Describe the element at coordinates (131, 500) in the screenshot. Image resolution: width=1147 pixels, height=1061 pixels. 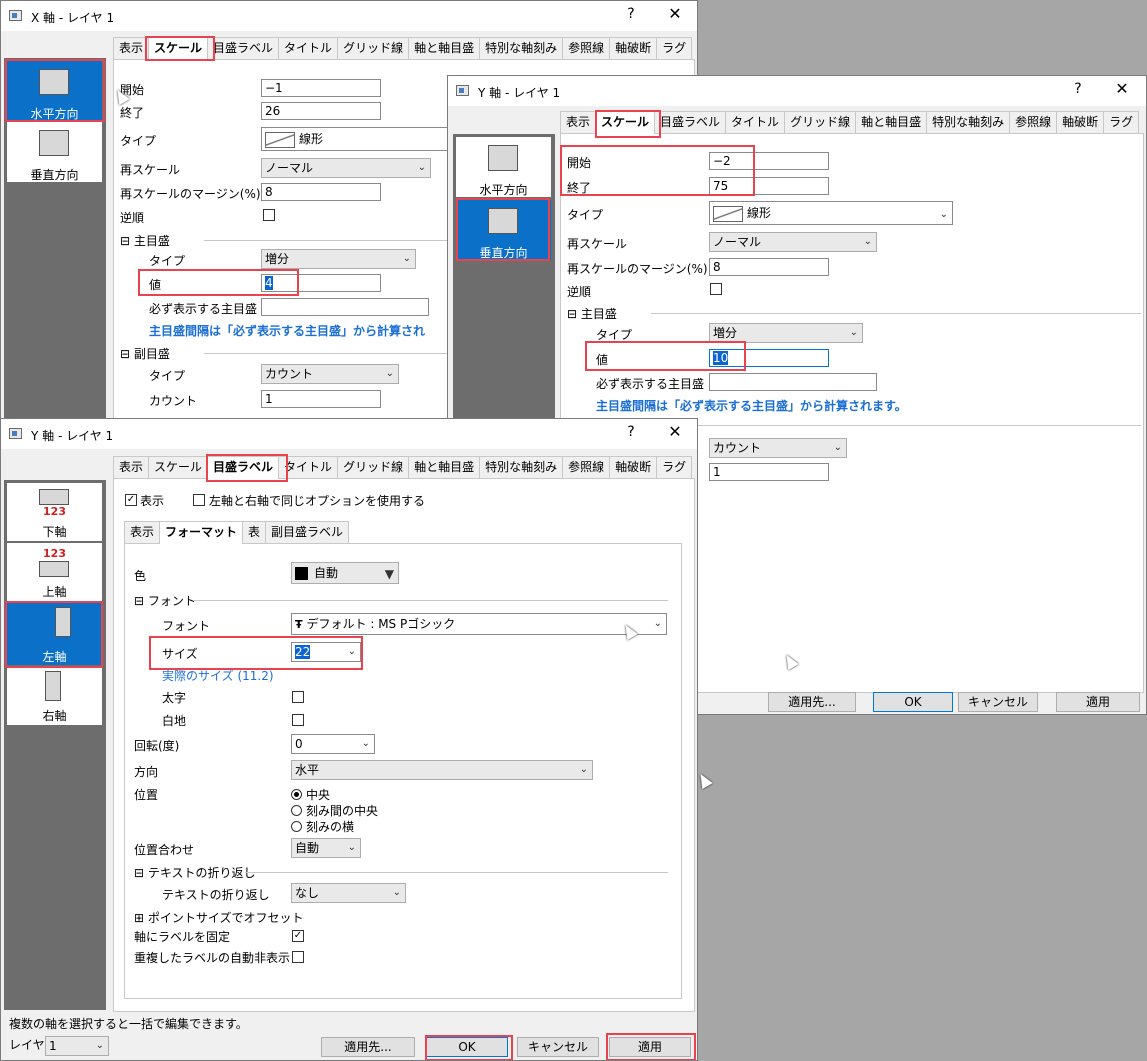
I see `show-checkbox: ✓` at that location.